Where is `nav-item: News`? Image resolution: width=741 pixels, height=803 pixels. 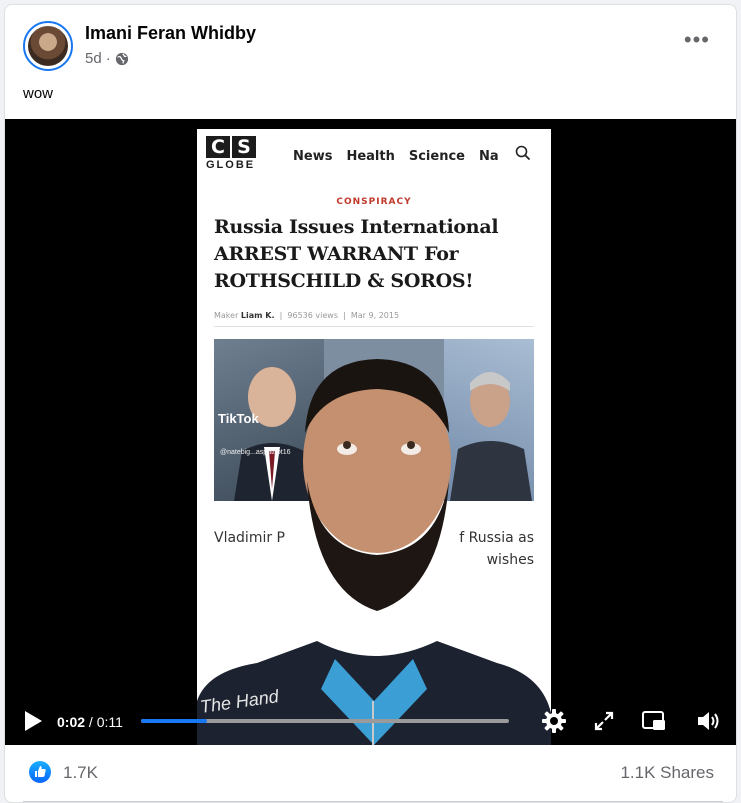 nav-item: News is located at coordinates (313, 156).